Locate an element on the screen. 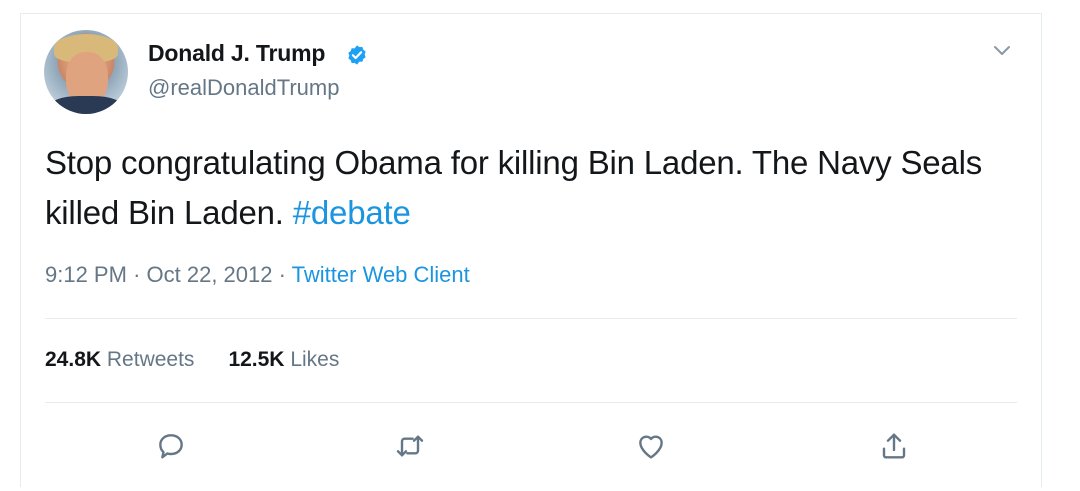 The image size is (1080, 491). retweet-button is located at coordinates (410, 446).